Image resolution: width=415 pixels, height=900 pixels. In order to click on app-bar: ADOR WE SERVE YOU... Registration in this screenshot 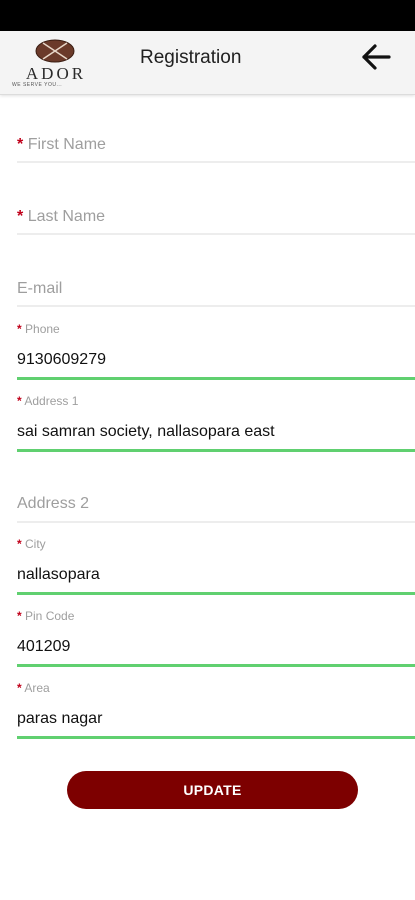, I will do `click(207, 63)`.